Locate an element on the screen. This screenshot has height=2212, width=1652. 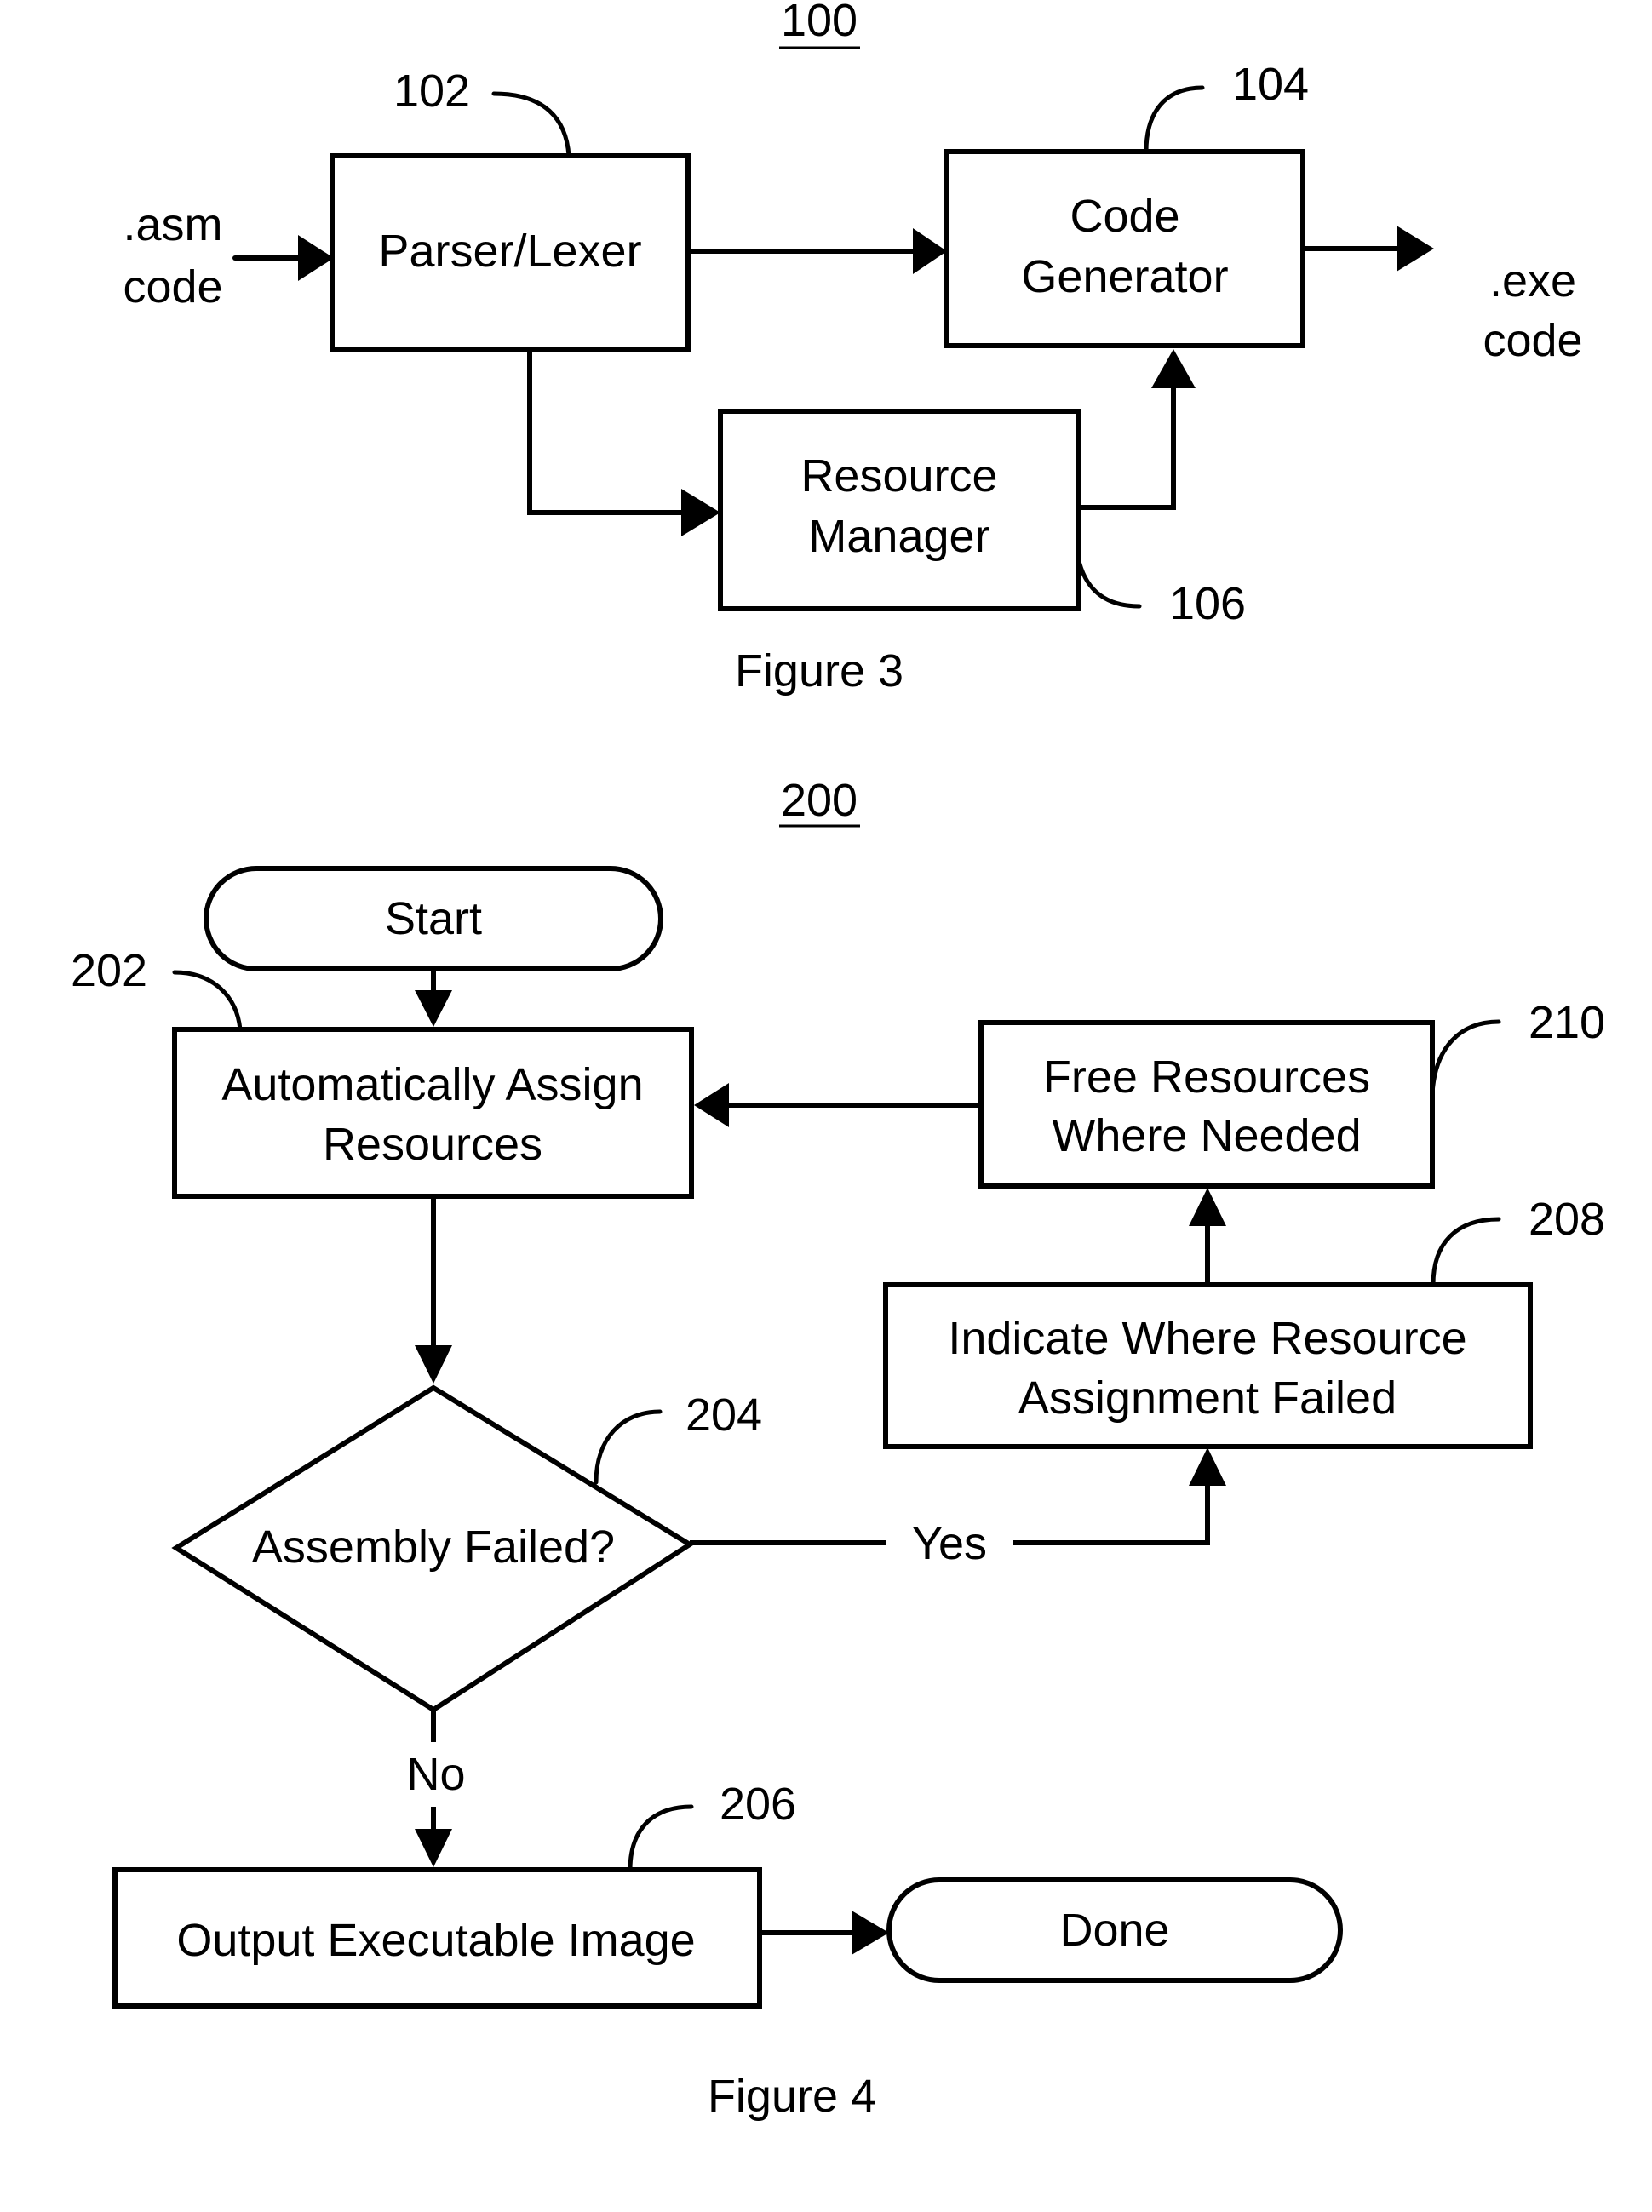
assign-ref-leader is located at coordinates (207, 1001).